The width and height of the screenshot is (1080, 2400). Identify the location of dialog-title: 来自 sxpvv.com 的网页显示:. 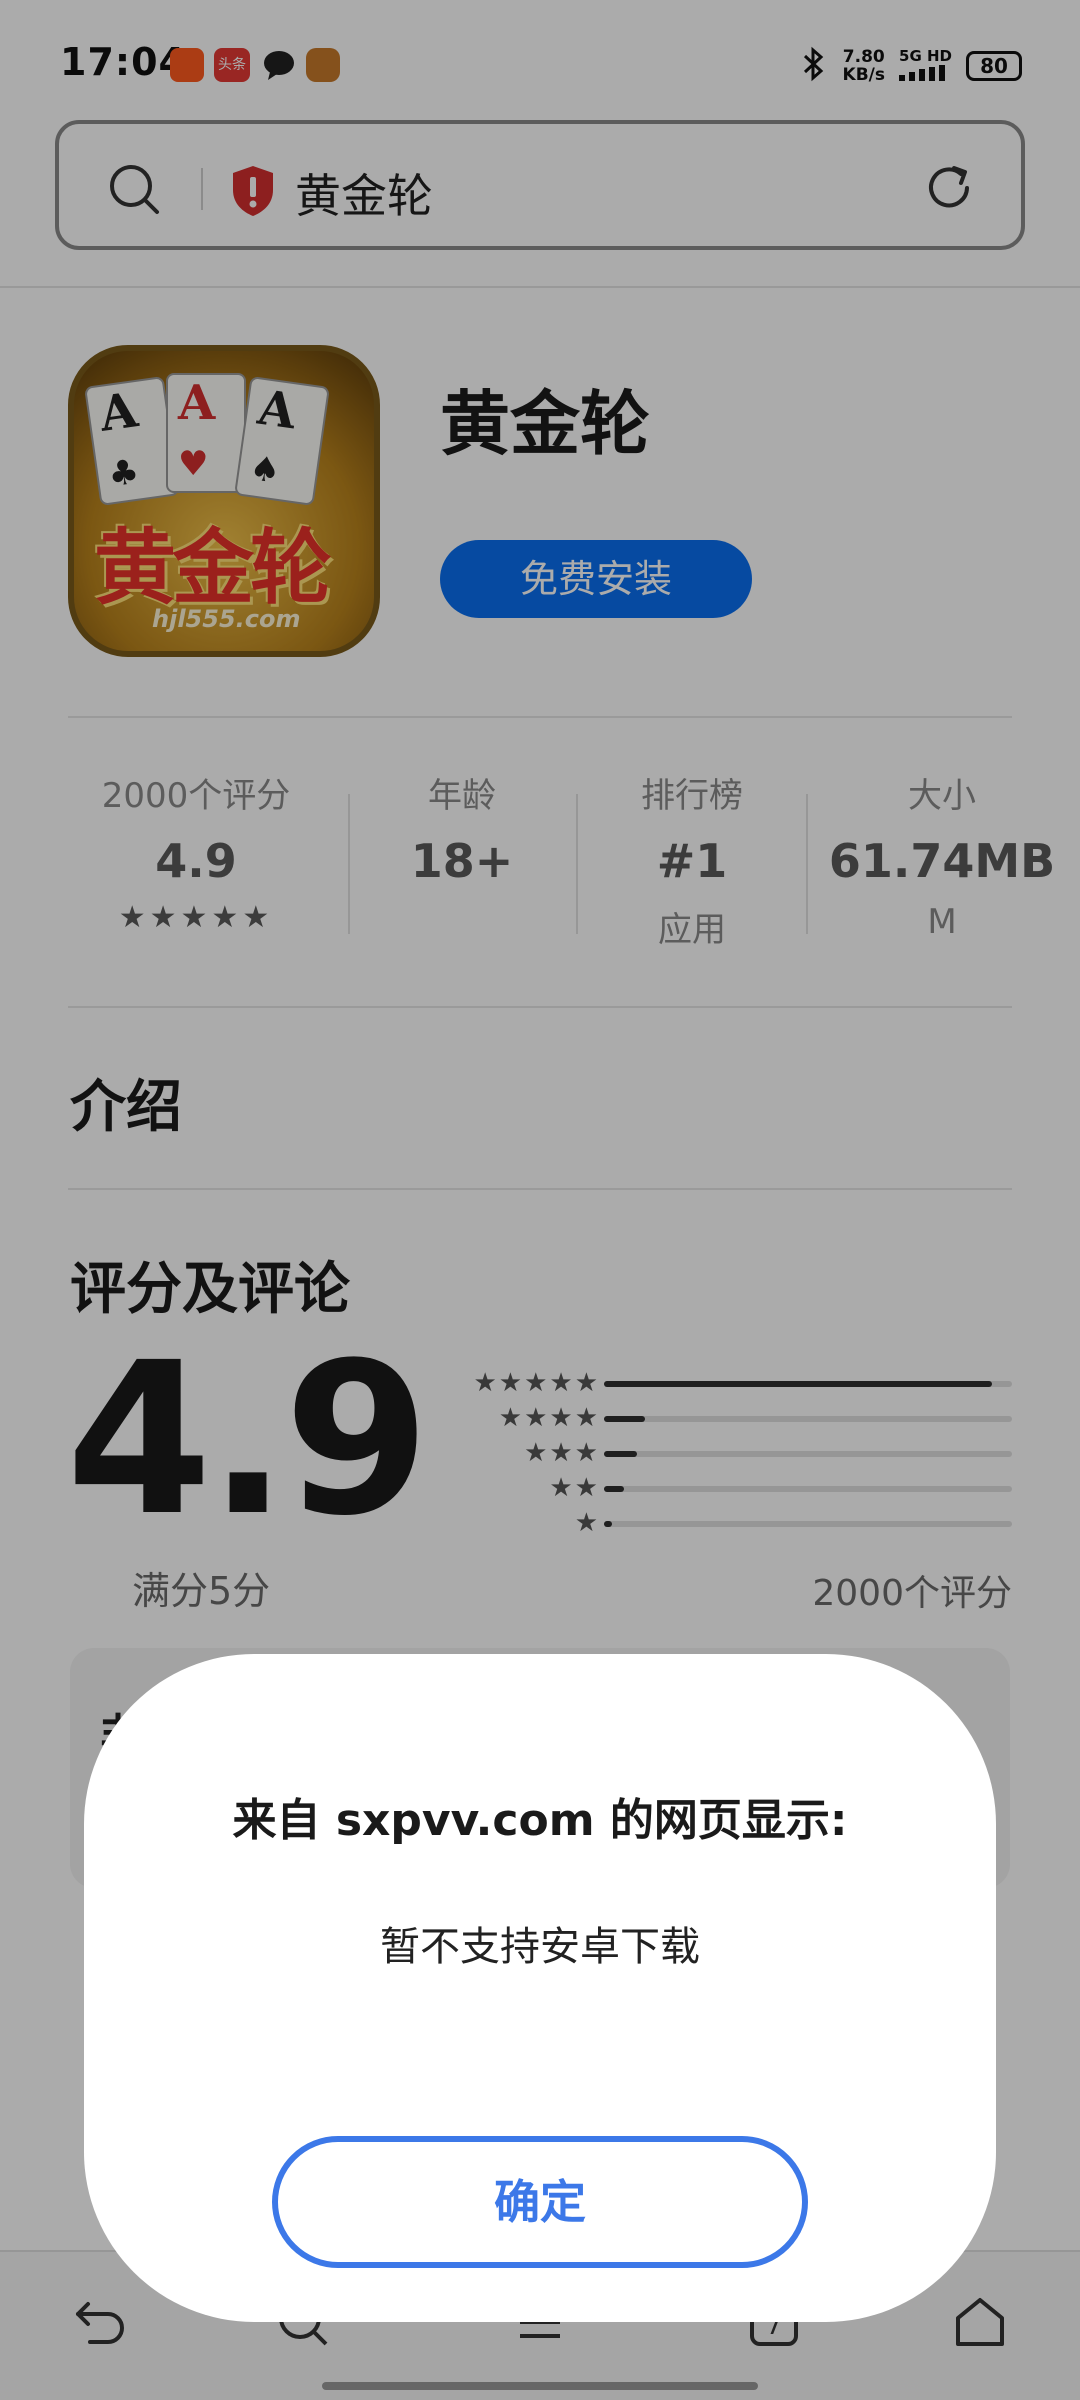
(540, 1820).